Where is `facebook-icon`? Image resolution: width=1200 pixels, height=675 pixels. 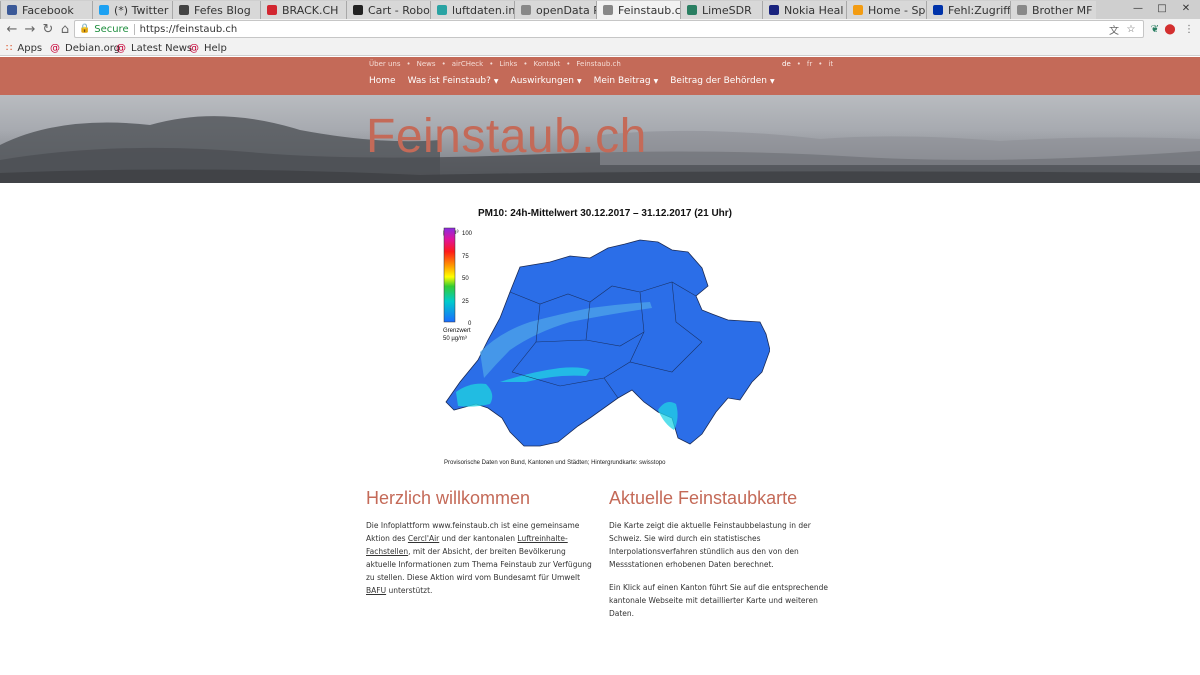 facebook-icon is located at coordinates (12, 10).